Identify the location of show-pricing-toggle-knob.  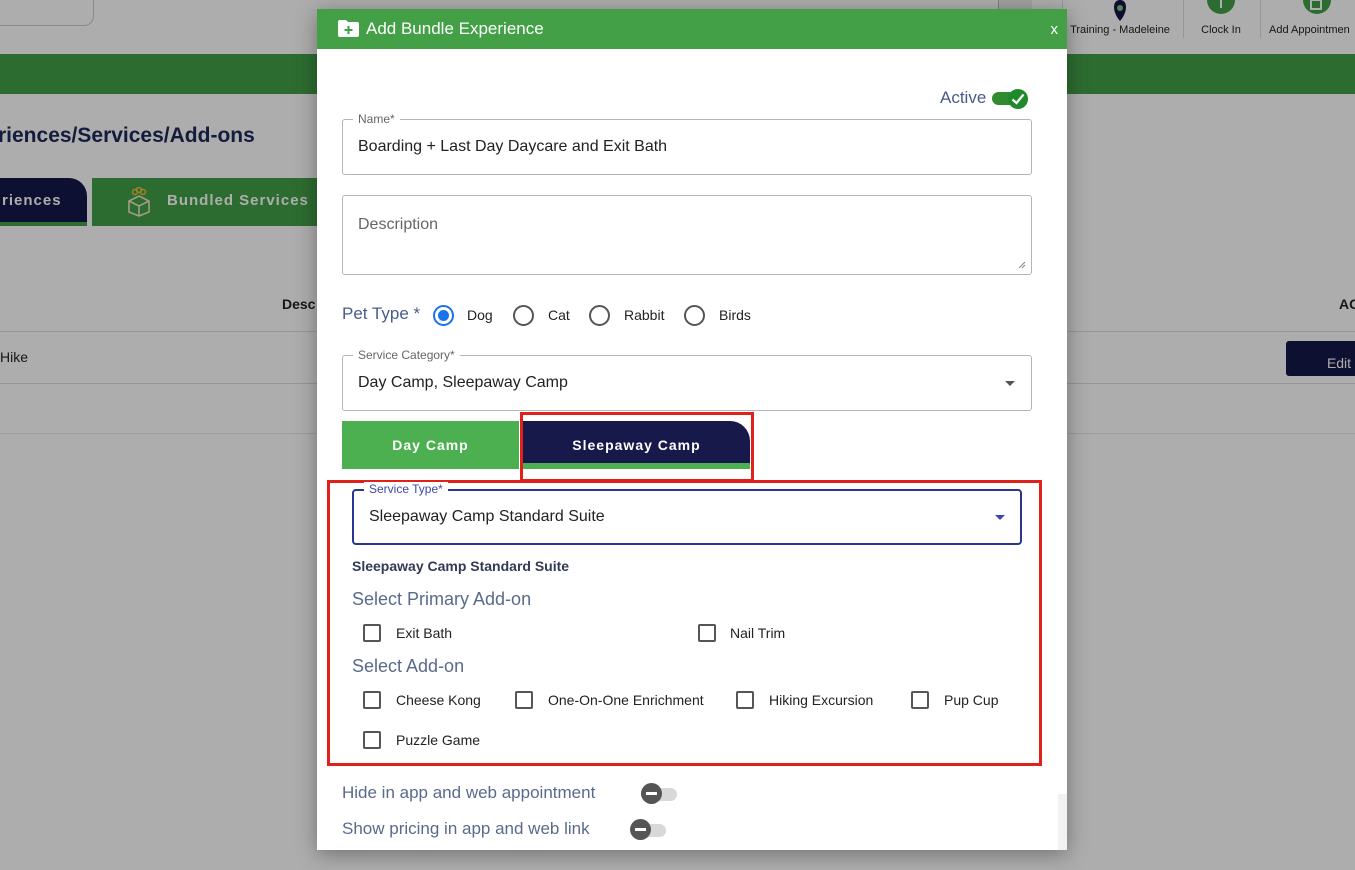
(640, 829).